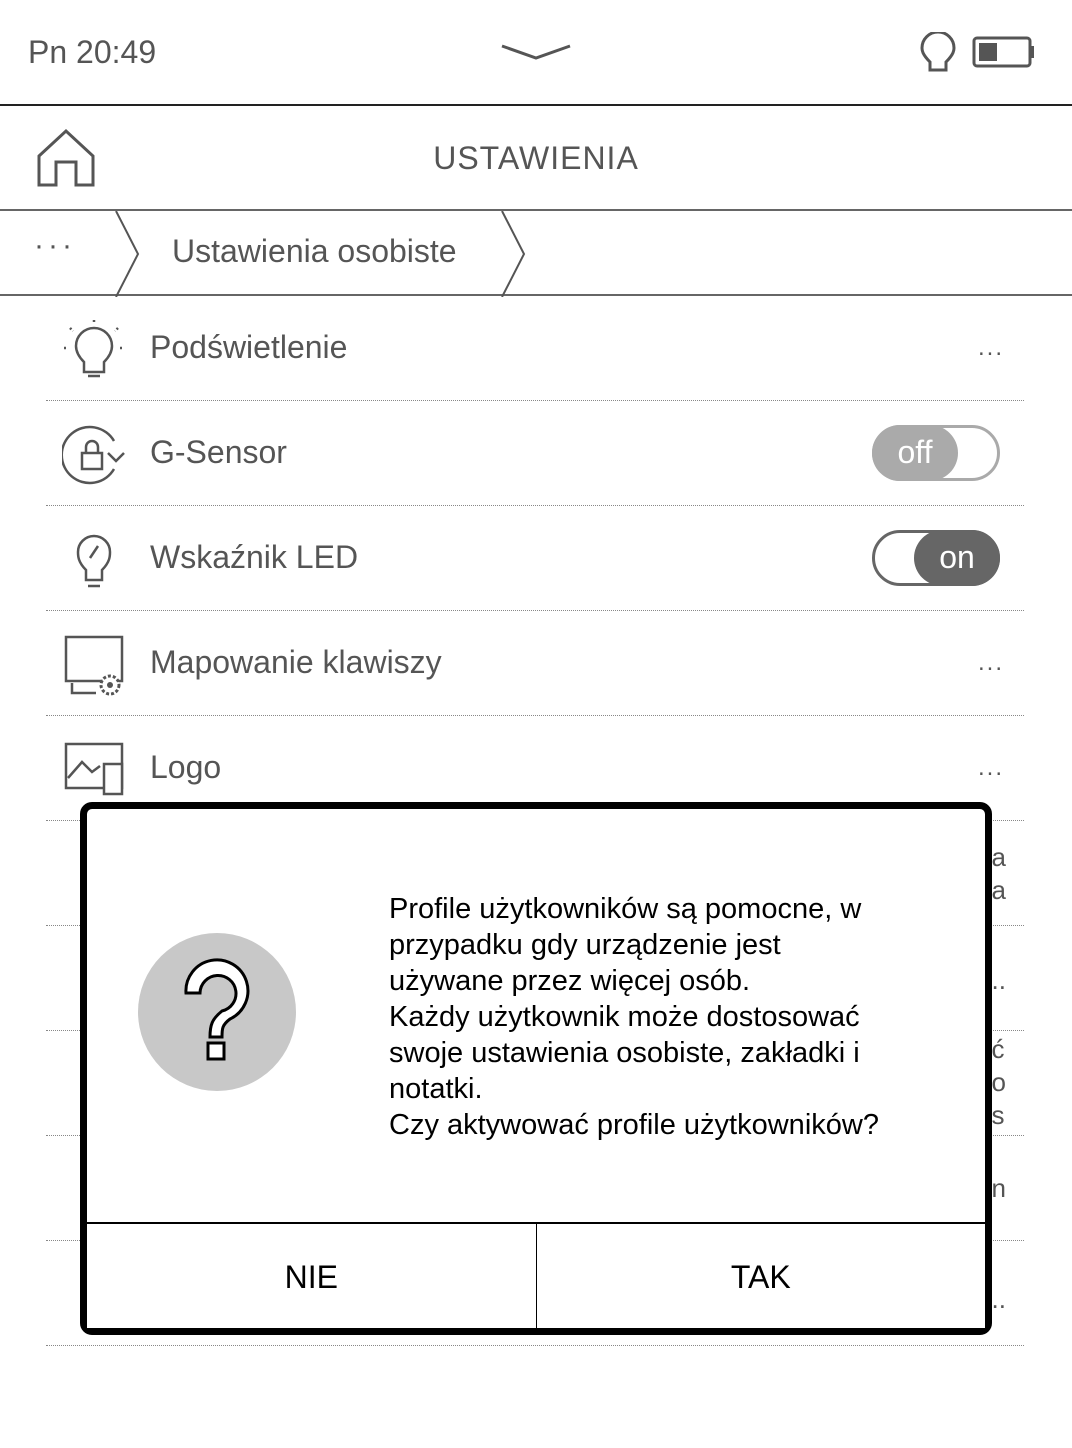 This screenshot has height=1448, width=1072. Describe the element at coordinates (296, 662) in the screenshot. I see `setting-label: Mapowanie klawiszy` at that location.